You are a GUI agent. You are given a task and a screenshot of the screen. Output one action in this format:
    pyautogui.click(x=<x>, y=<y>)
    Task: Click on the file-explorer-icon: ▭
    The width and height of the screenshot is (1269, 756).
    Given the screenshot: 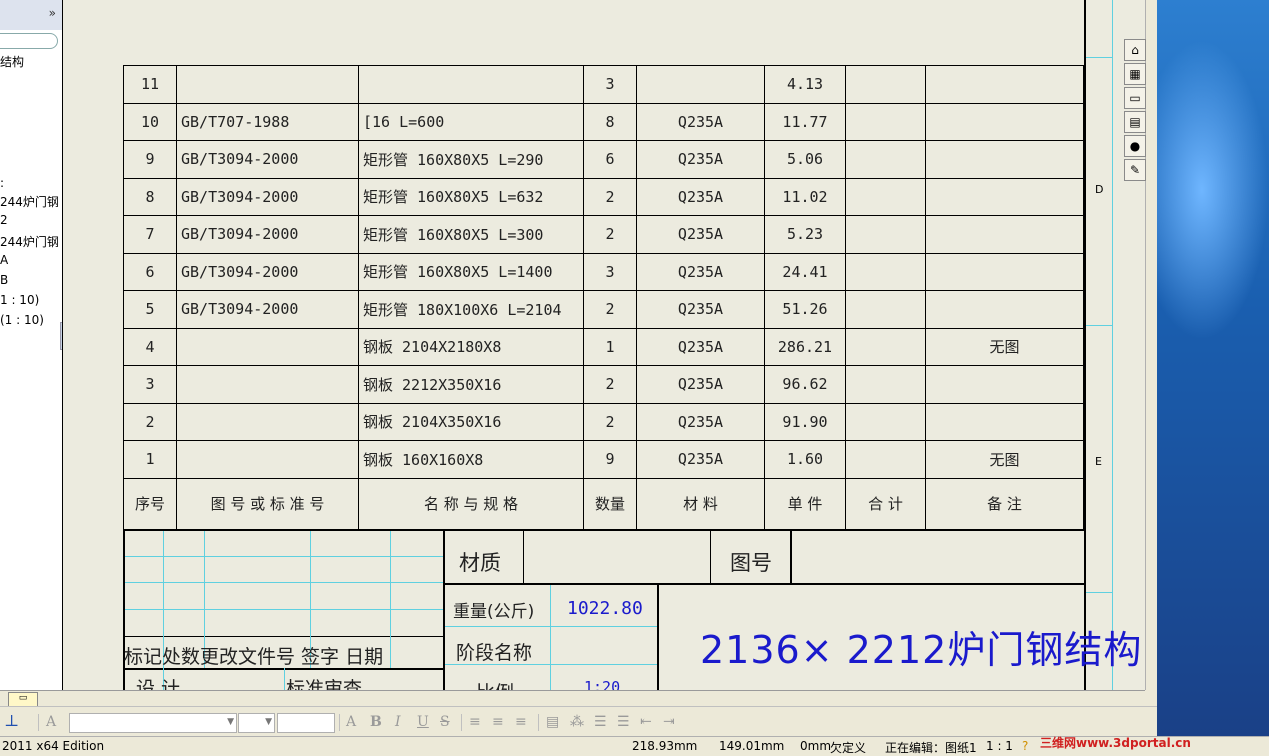 What is the action you would take?
    pyautogui.click(x=1135, y=98)
    